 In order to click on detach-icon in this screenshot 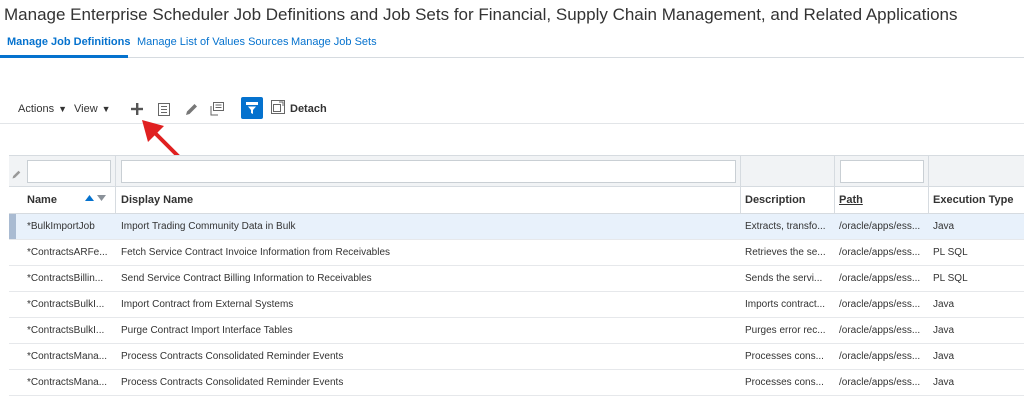, I will do `click(278, 109)`.